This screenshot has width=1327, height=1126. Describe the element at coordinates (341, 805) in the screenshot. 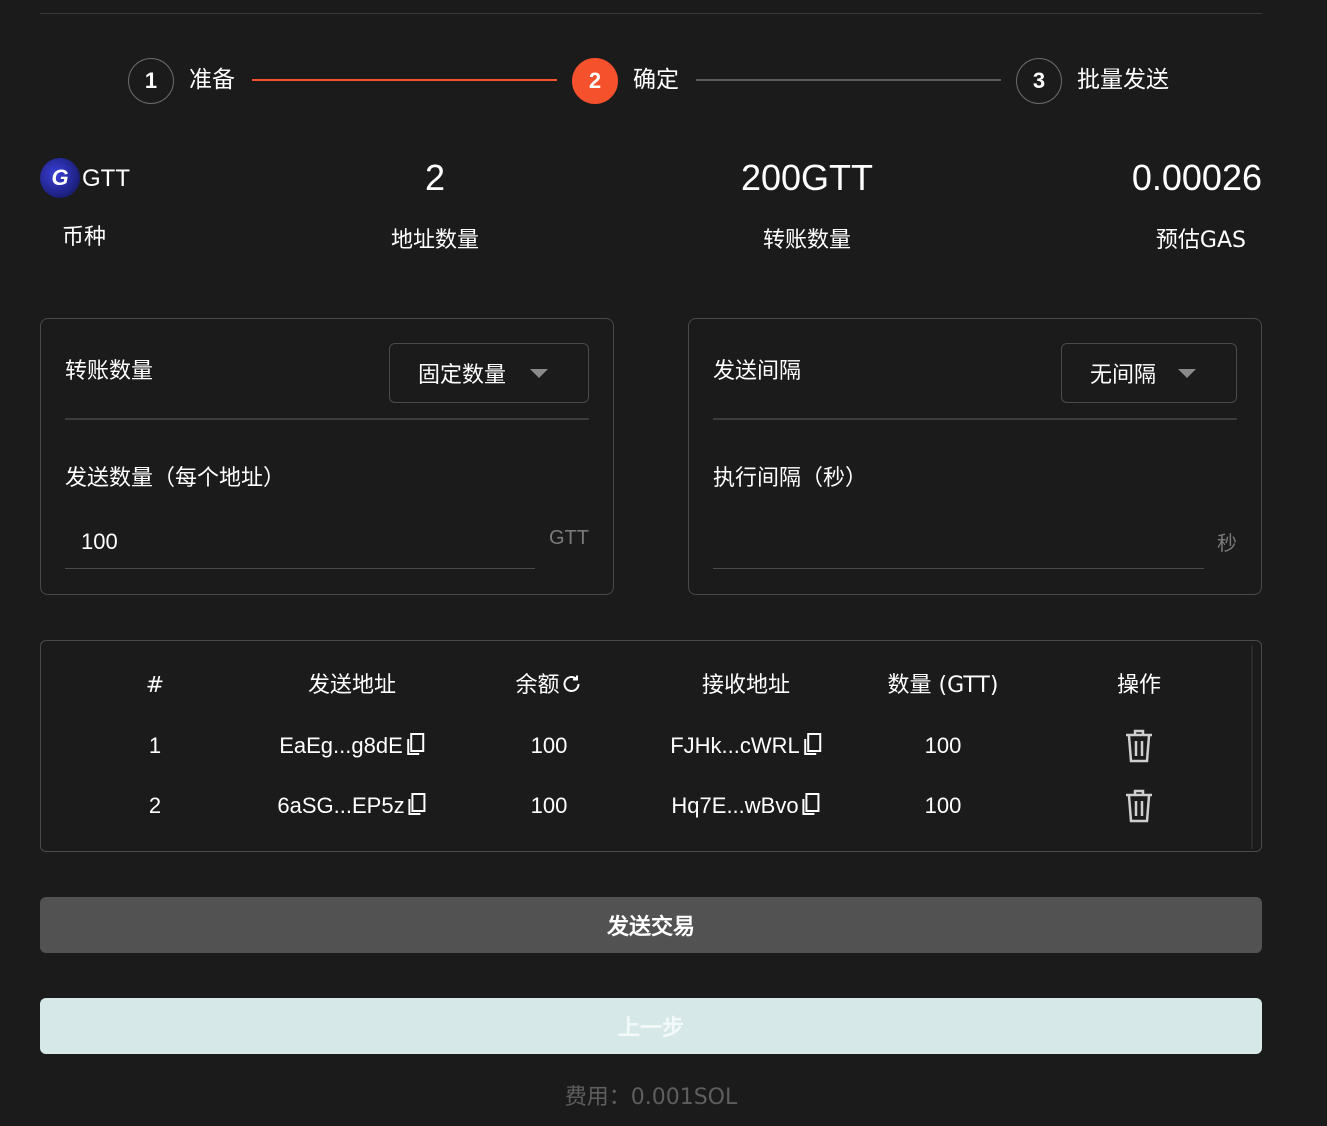

I see `row-2-from-address: 6aSG...EP5z` at that location.